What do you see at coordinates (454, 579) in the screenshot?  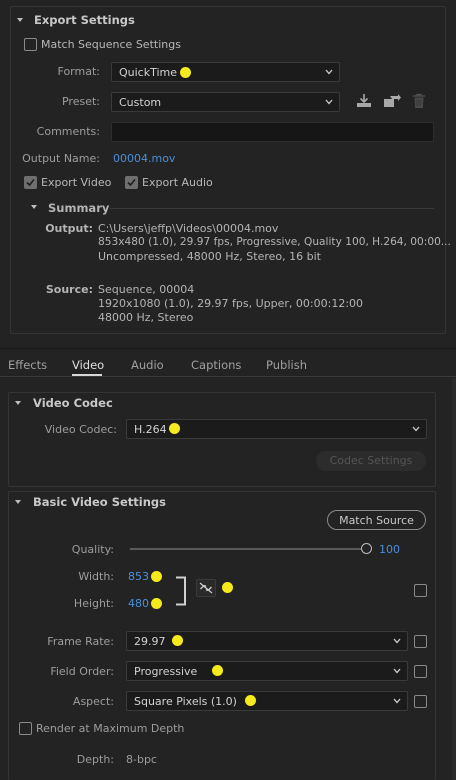 I see `scrollbar-track` at bounding box center [454, 579].